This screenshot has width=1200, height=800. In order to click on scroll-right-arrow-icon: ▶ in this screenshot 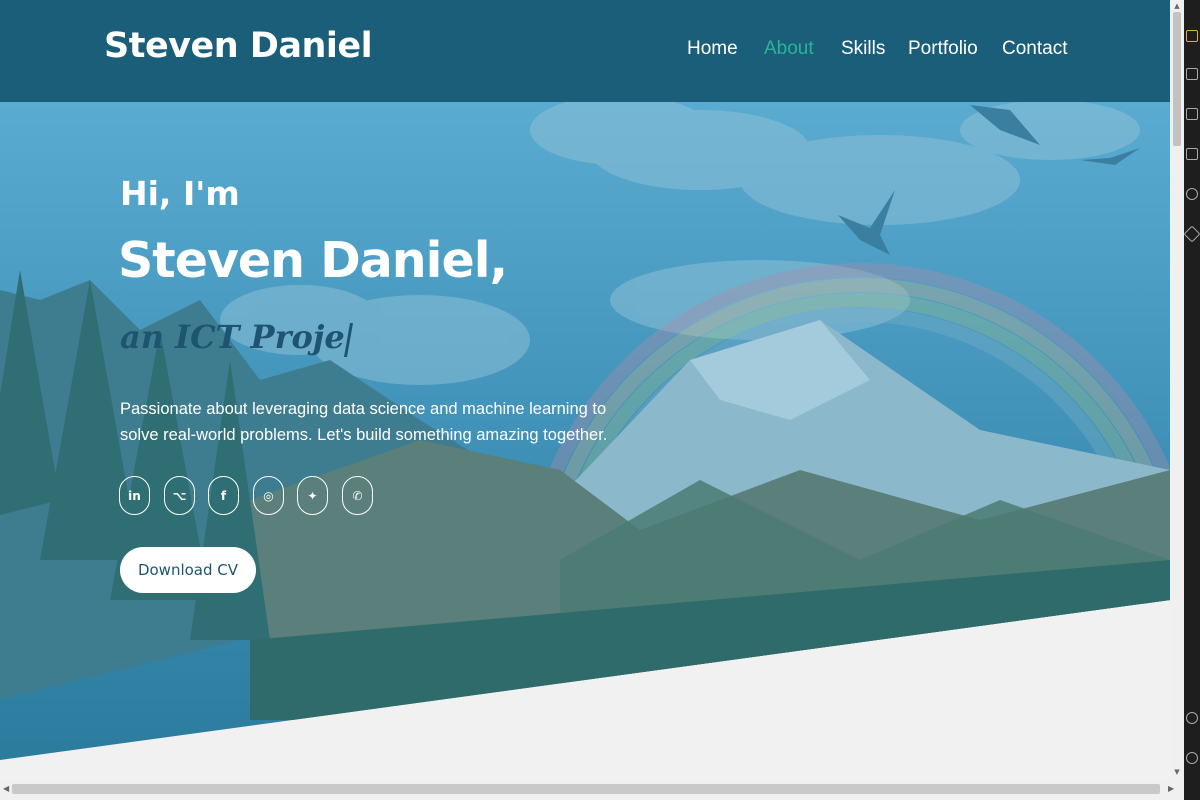, I will do `click(1171, 788)`.